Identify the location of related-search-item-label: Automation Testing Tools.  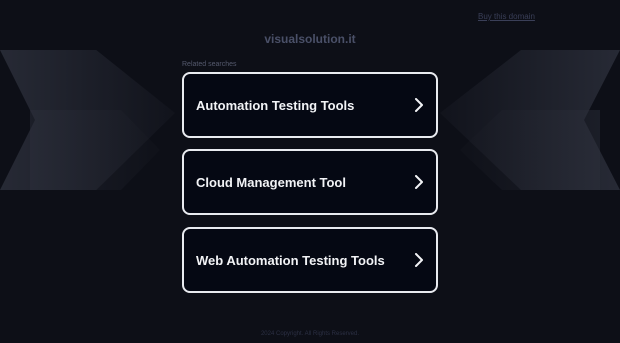
(275, 105).